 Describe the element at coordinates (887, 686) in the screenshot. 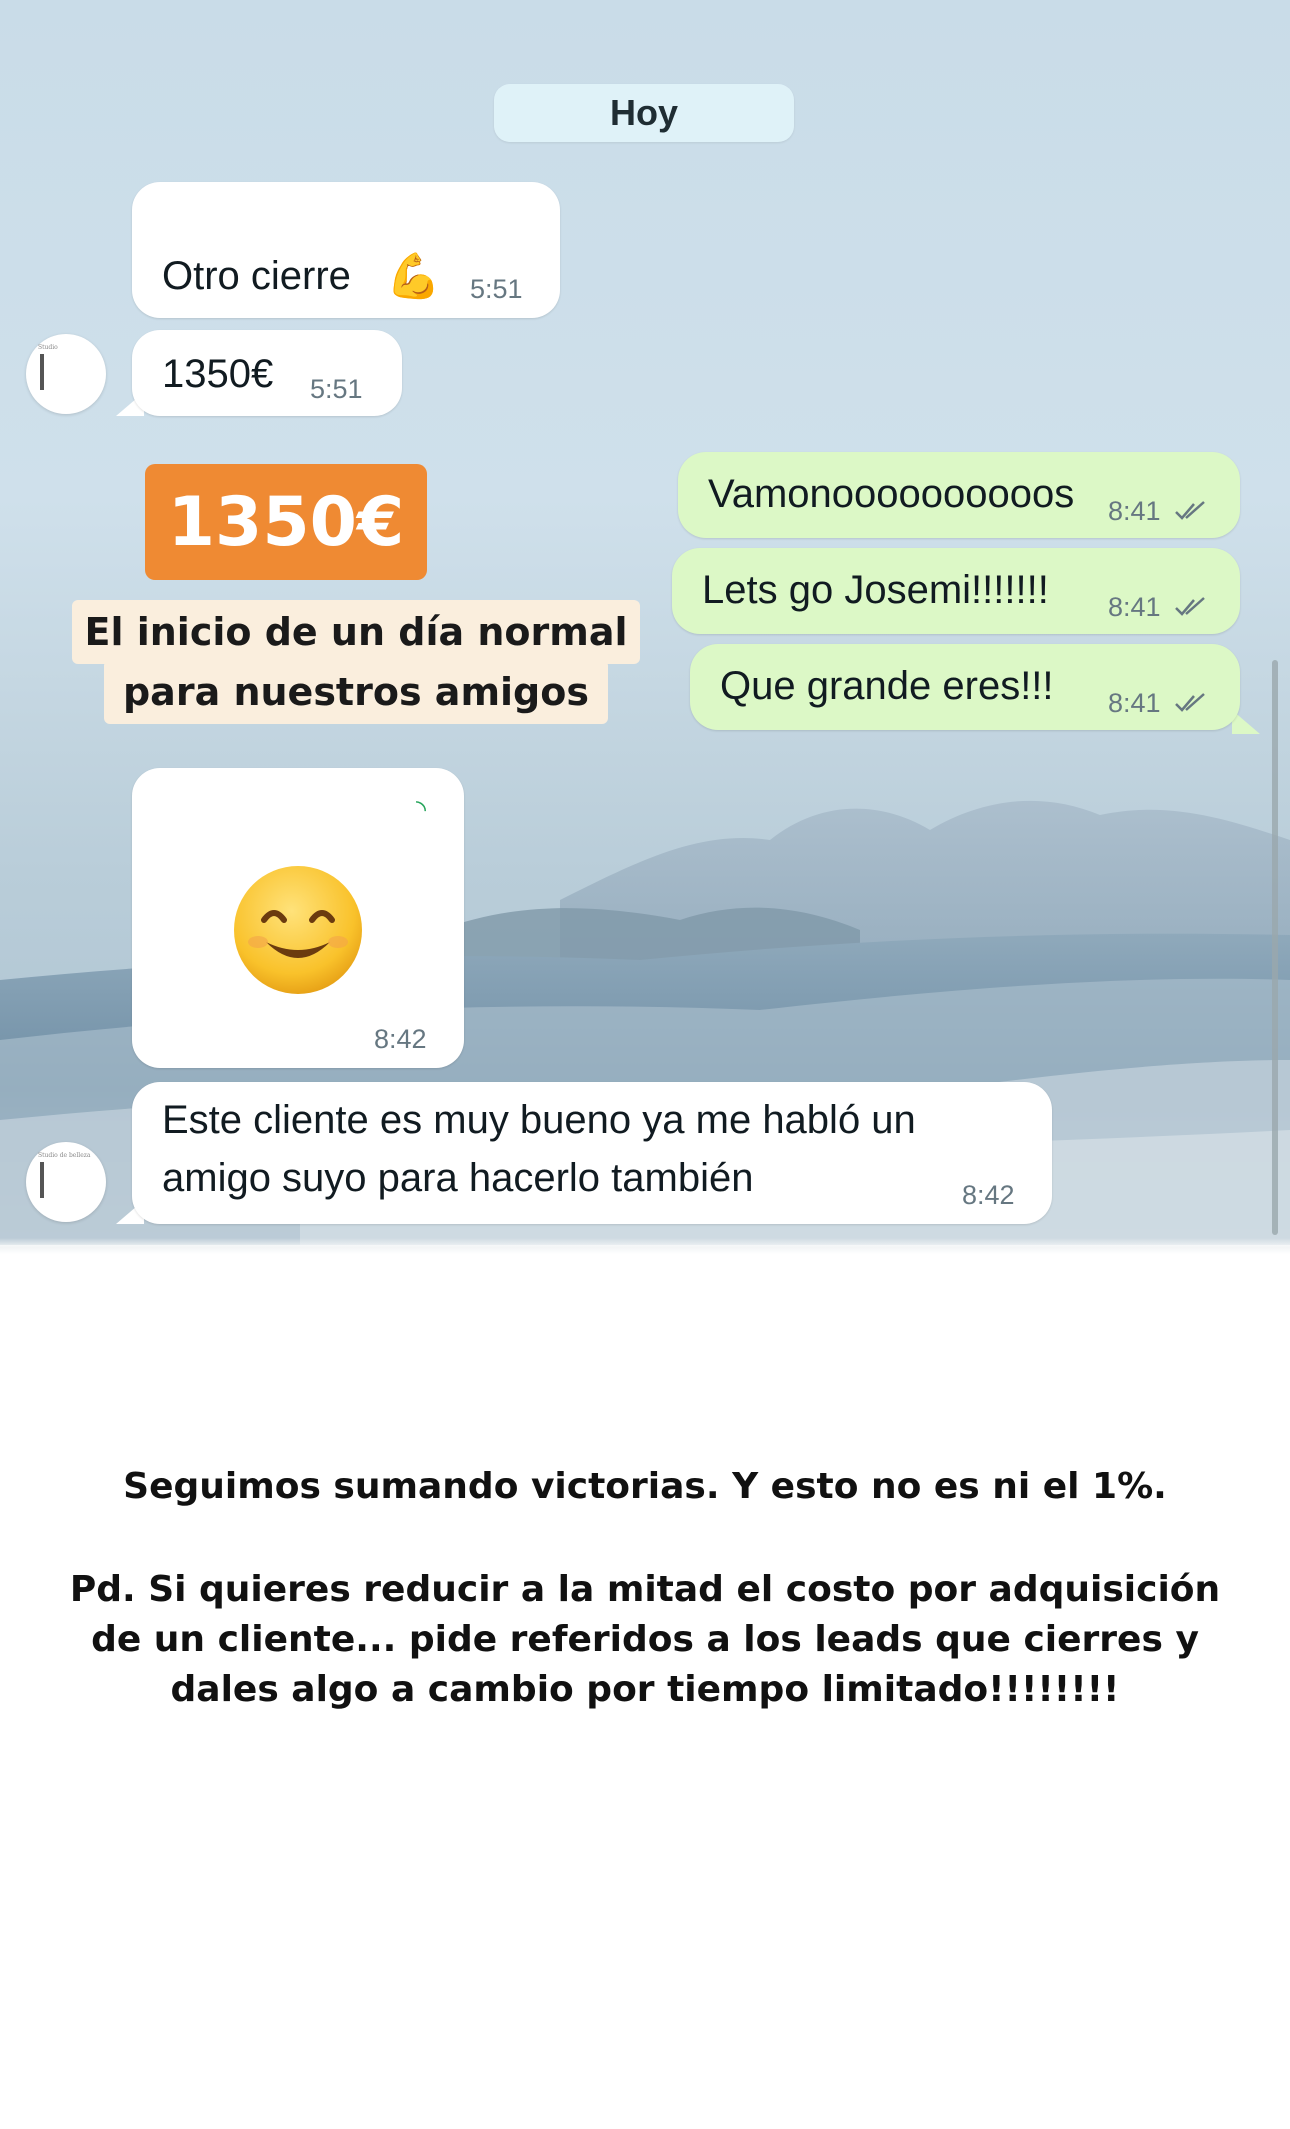

I see `message-text: Que grande eres!!!` at that location.